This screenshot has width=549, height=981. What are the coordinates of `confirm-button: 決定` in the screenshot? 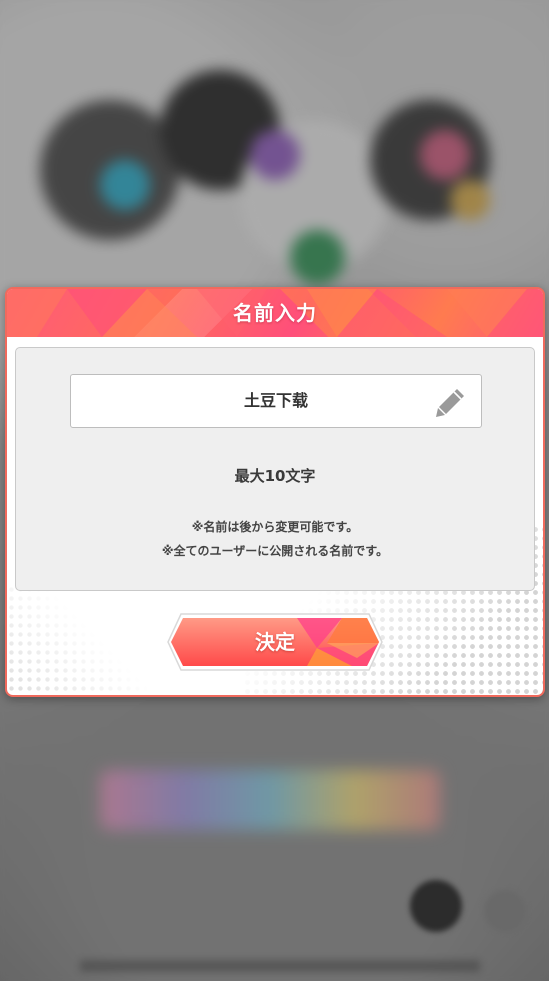 It's located at (275, 642).